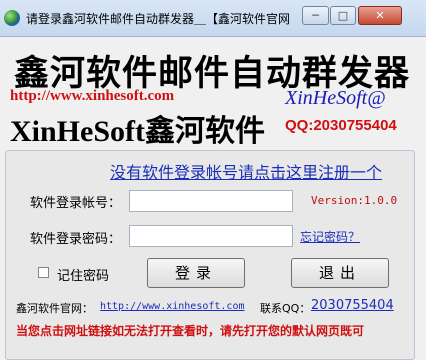  Describe the element at coordinates (380, 15) in the screenshot. I see `close-button: ✕` at that location.